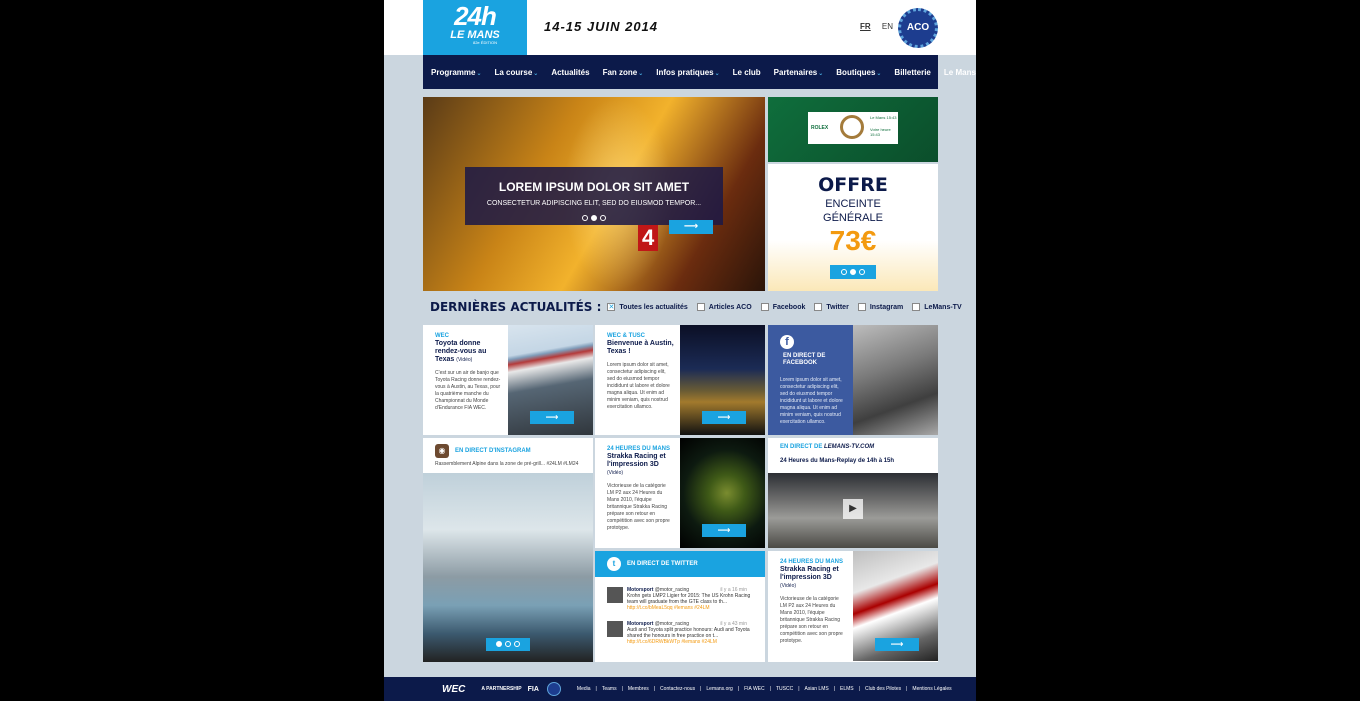 The height and width of the screenshot is (701, 1360). Describe the element at coordinates (533, 689) in the screenshot. I see `fia-logo: FIA` at that location.